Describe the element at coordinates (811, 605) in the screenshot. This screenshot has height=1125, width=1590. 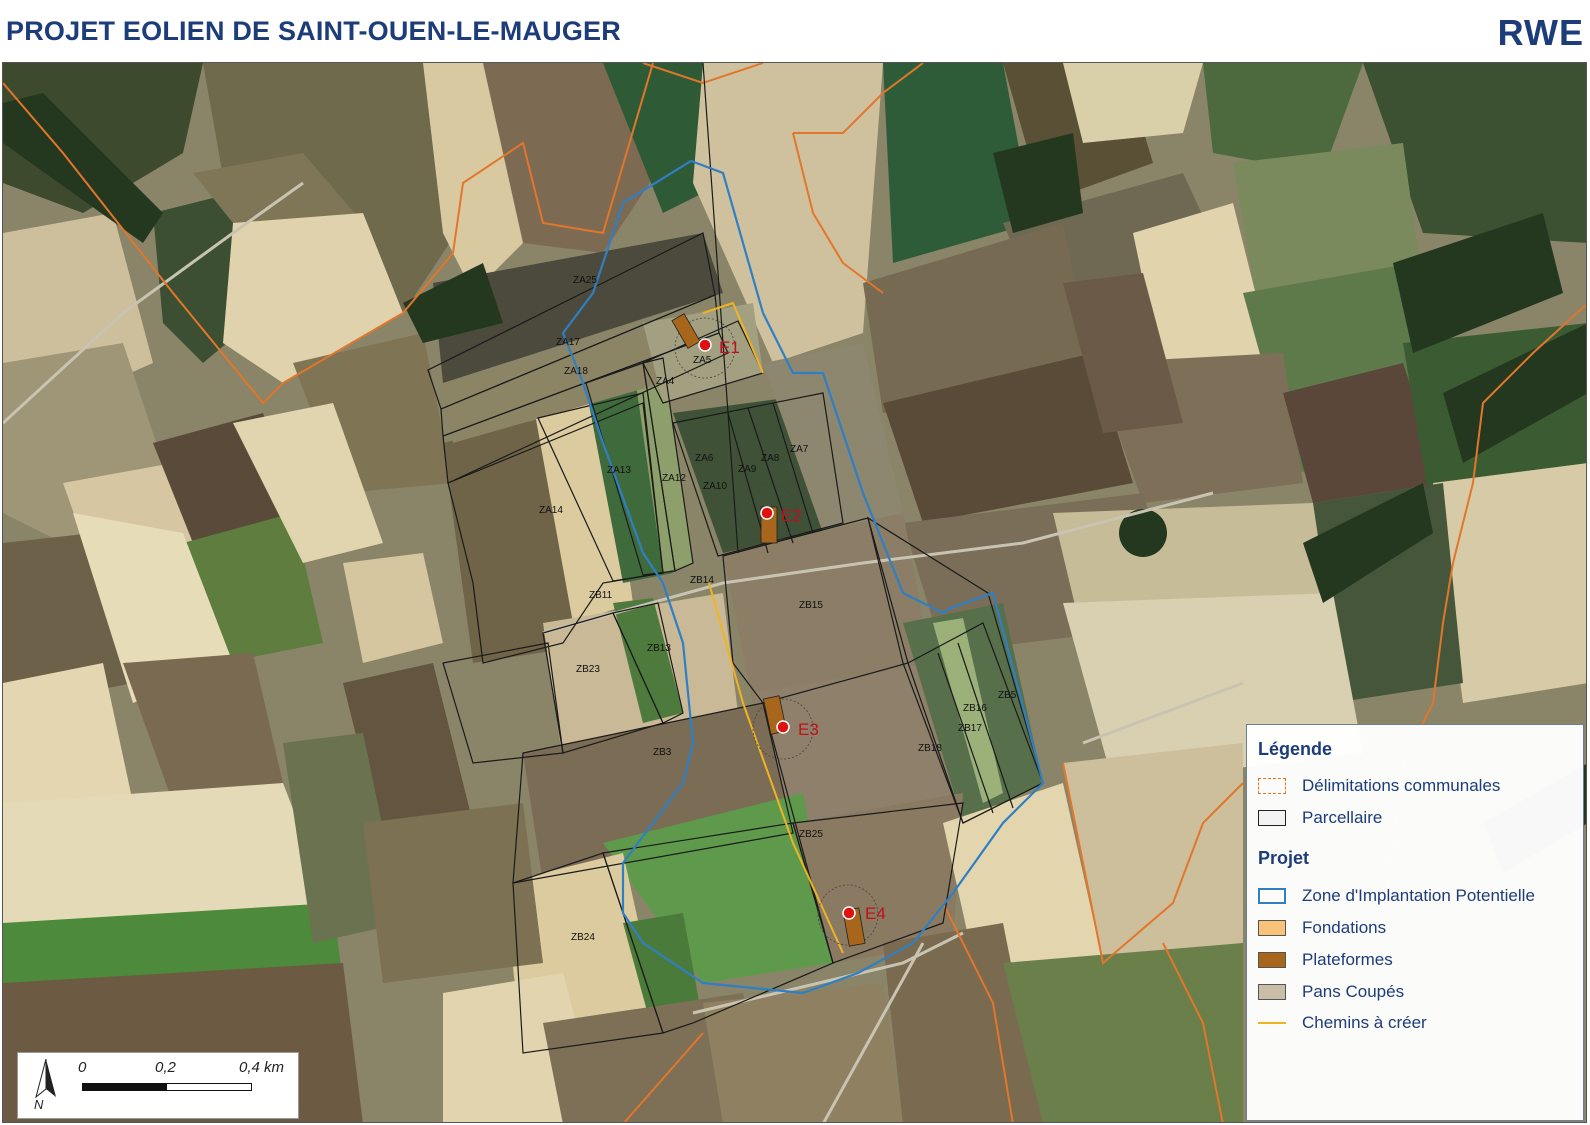
I see `parcel-label: ZB15` at that location.